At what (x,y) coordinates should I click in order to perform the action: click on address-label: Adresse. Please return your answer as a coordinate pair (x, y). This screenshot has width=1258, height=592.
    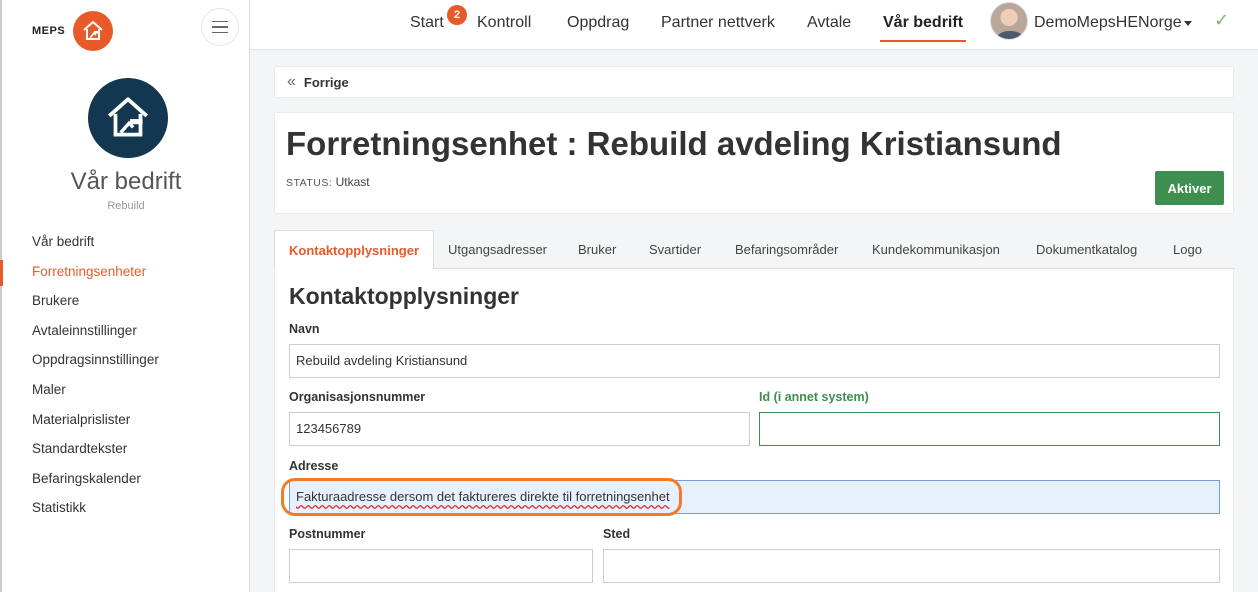
    Looking at the image, I should click on (314, 466).